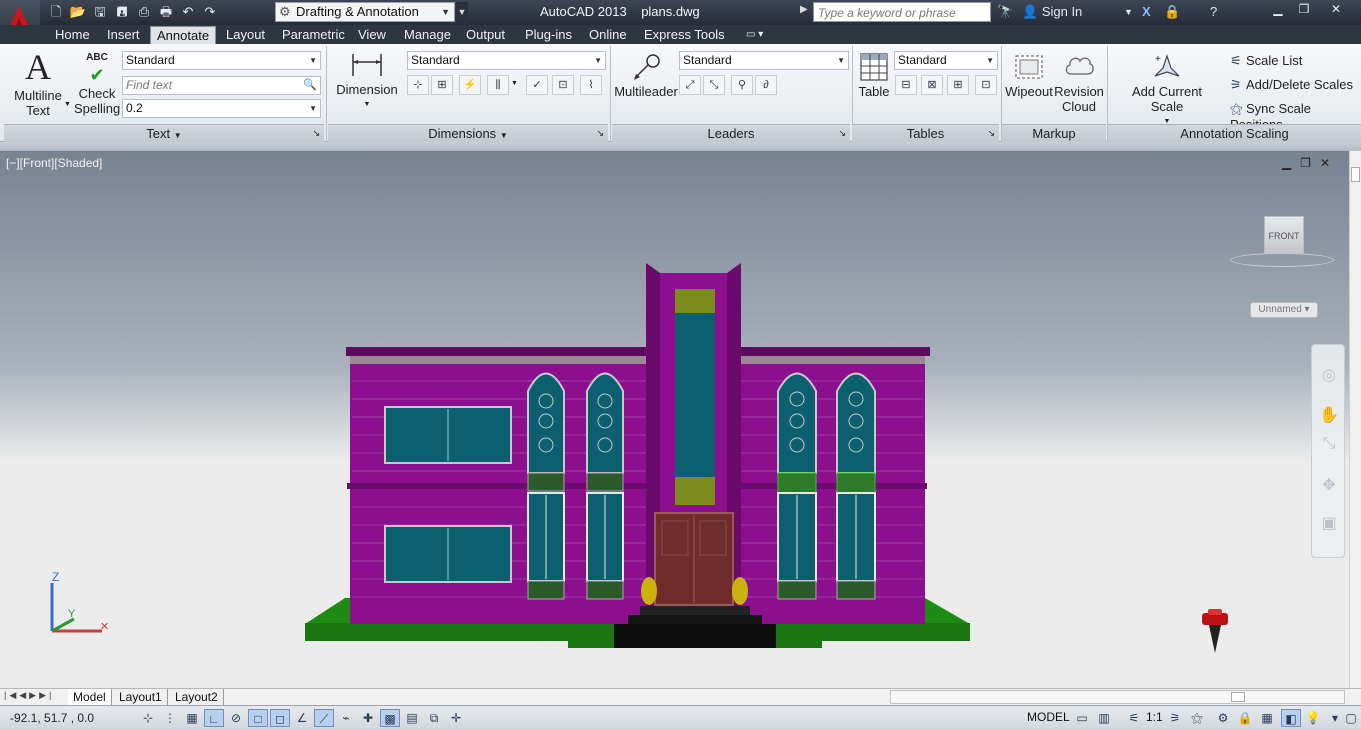  I want to click on orbit-icon: ✥, so click(1329, 486).